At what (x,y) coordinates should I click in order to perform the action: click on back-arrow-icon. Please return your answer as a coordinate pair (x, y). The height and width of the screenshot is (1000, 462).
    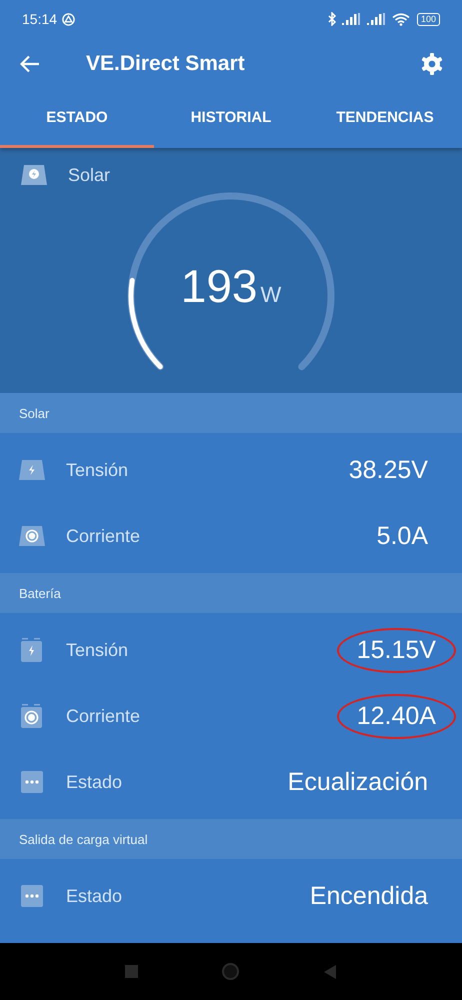
    Looking at the image, I should click on (30, 64).